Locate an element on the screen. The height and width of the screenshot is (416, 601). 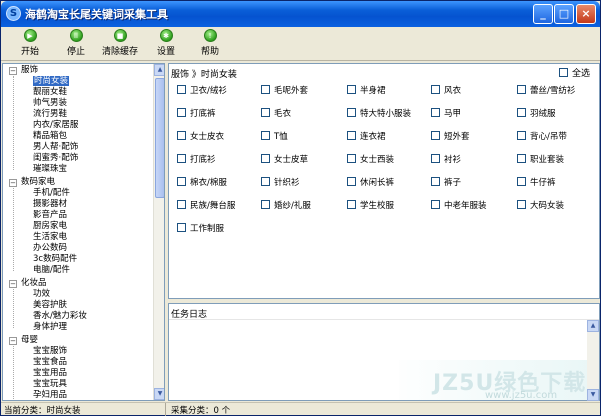
tree-scrollbar: ▲ ▼ is located at coordinates (158, 232).